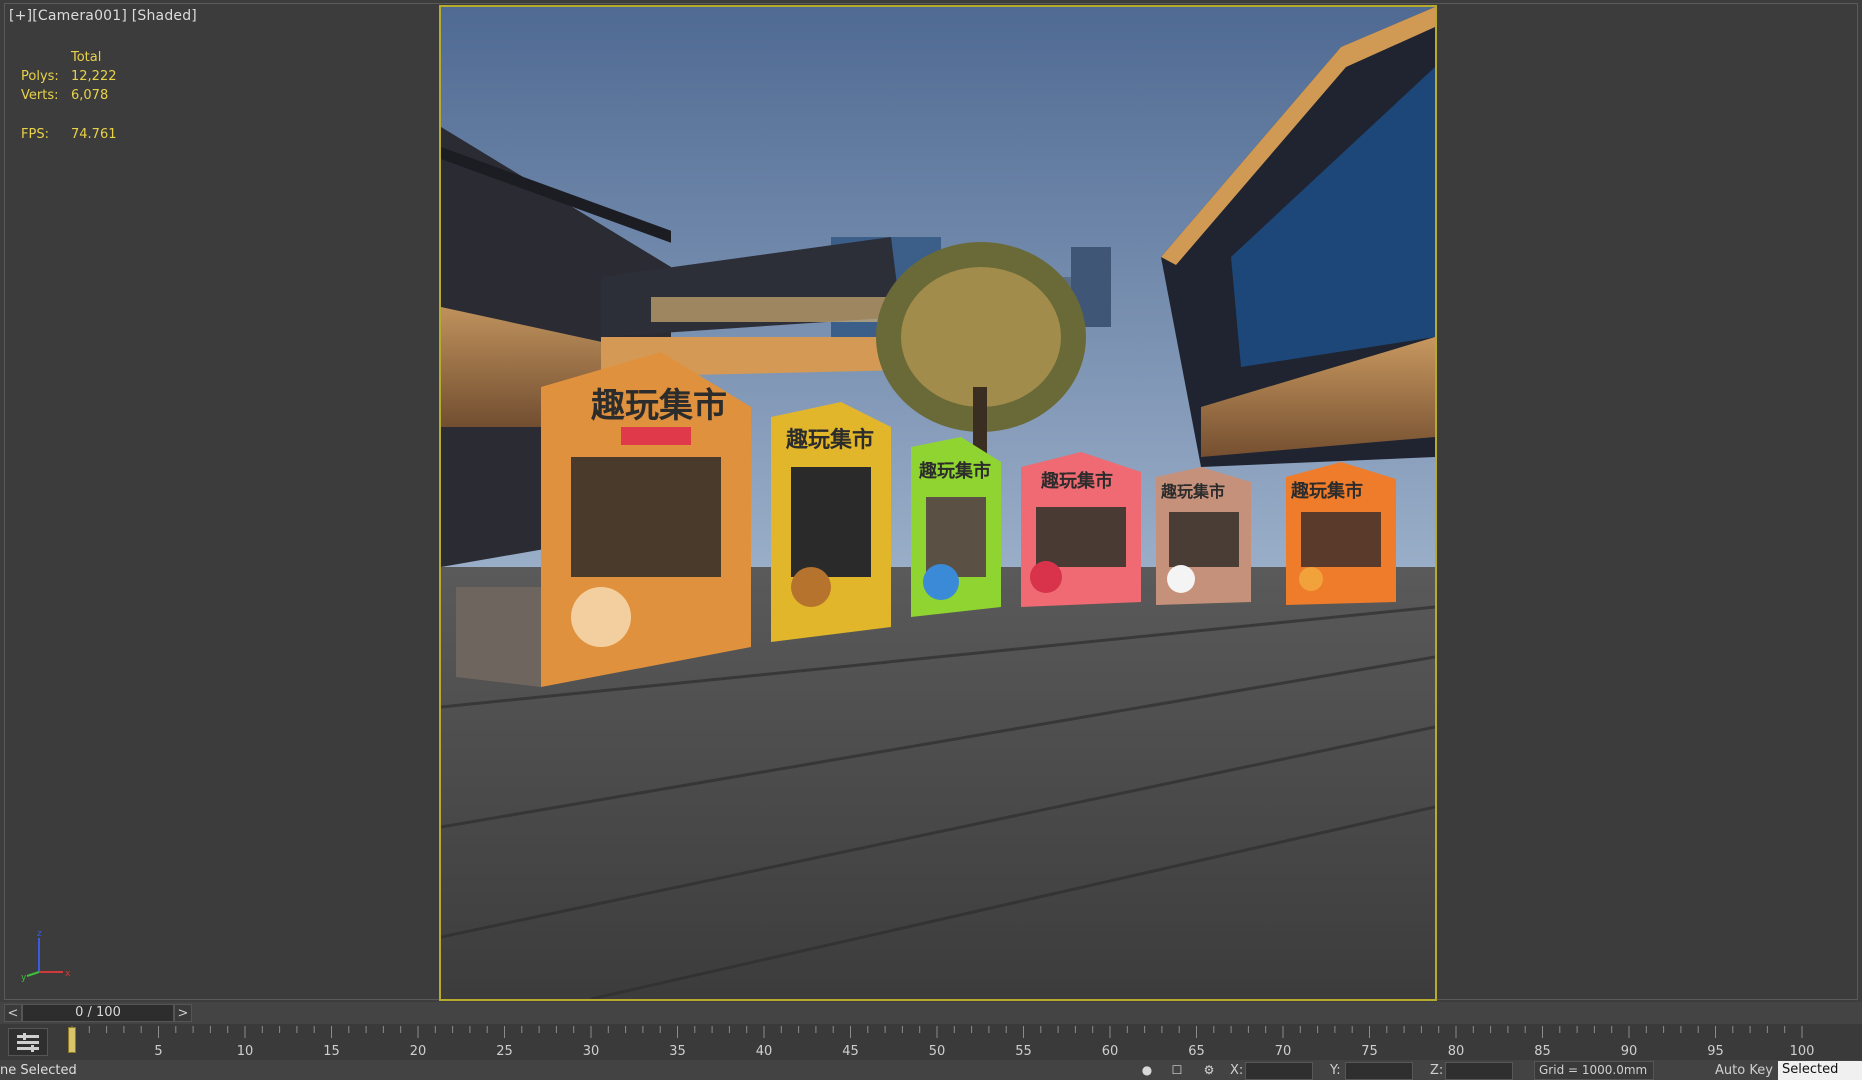 This screenshot has width=1862, height=1080. Describe the element at coordinates (331, 1051) in the screenshot. I see `track-tick-label: 15` at that location.